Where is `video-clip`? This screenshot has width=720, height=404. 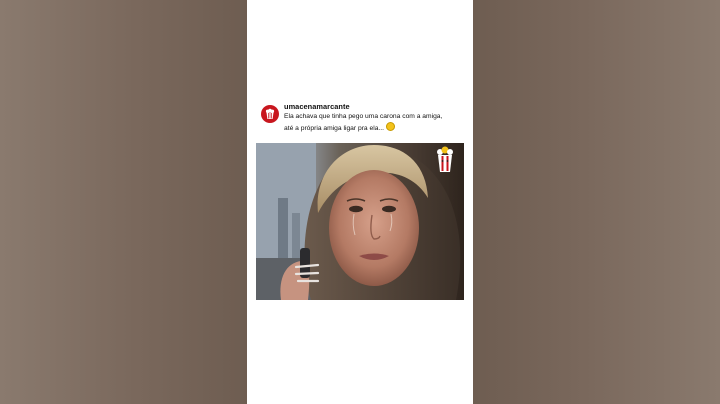
video-clip is located at coordinates (360, 221).